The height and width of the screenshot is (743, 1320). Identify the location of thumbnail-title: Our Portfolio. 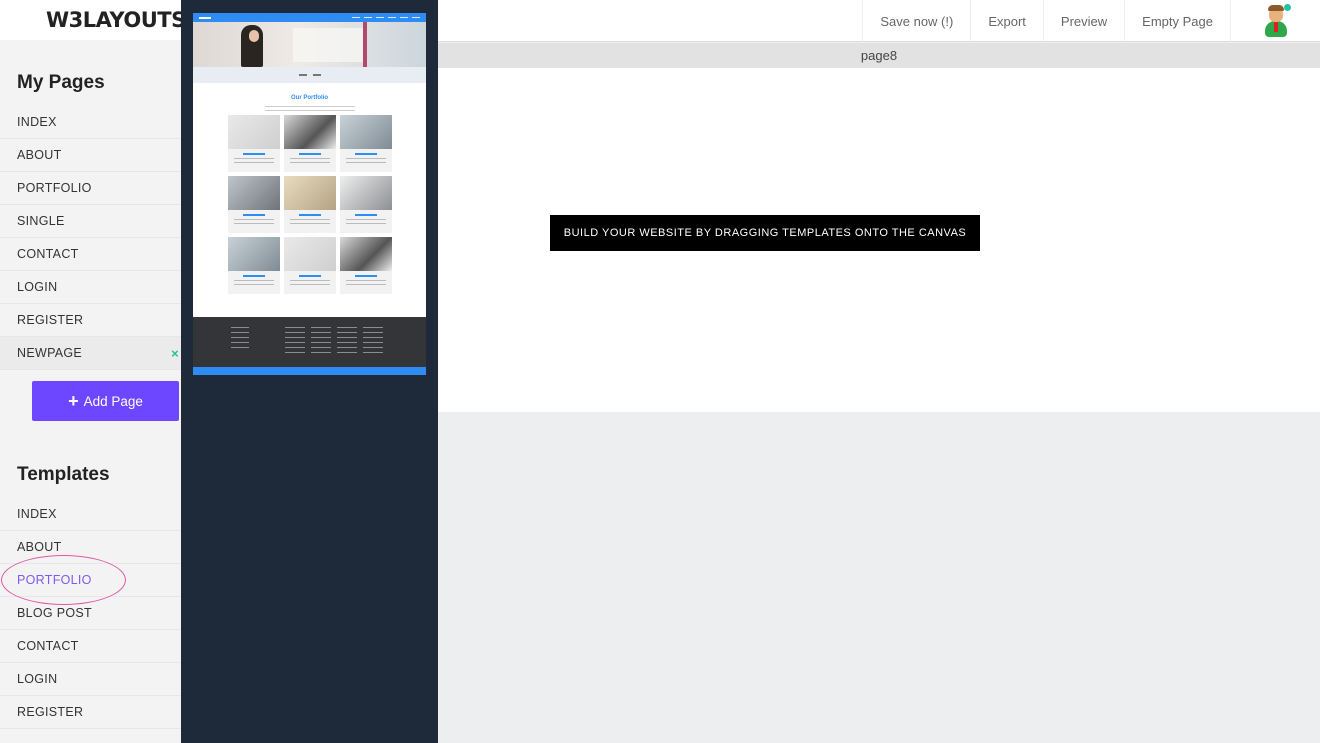
(309, 98).